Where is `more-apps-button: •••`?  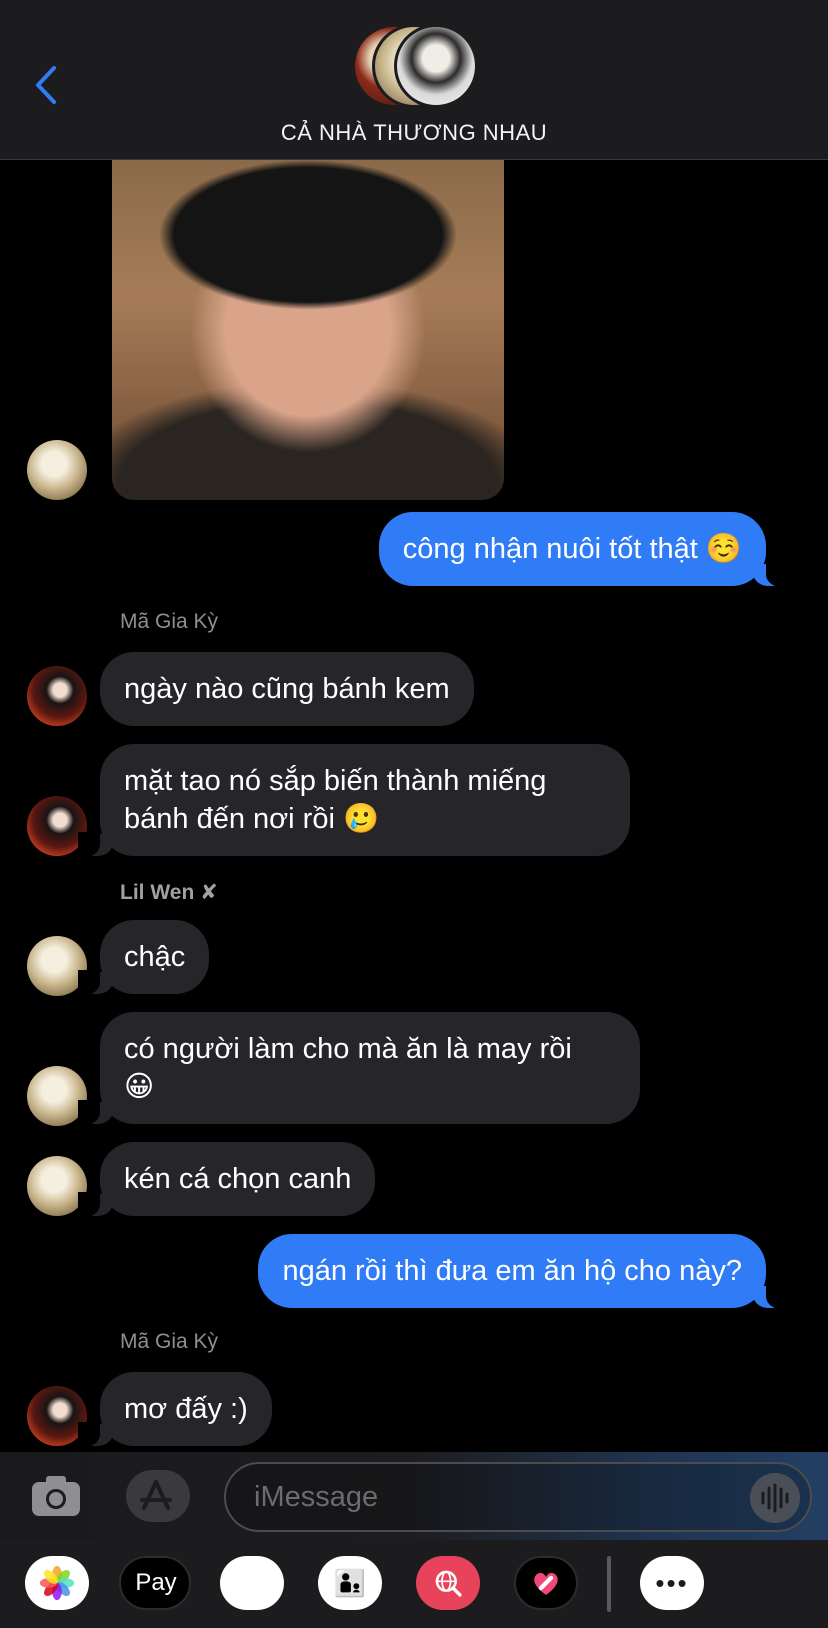
more-apps-button: ••• is located at coordinates (672, 1583).